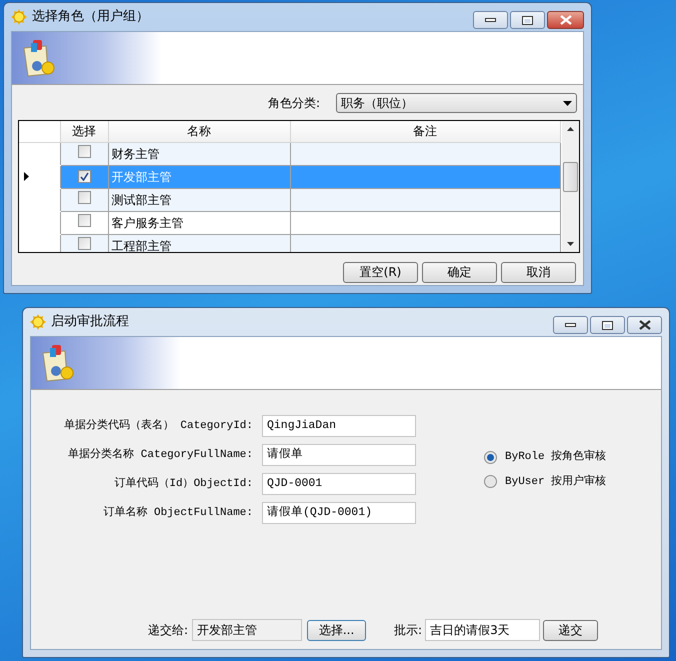 This screenshot has height=661, width=676. Describe the element at coordinates (459, 272) in the screenshot. I see `dialog-button: 确定` at that location.